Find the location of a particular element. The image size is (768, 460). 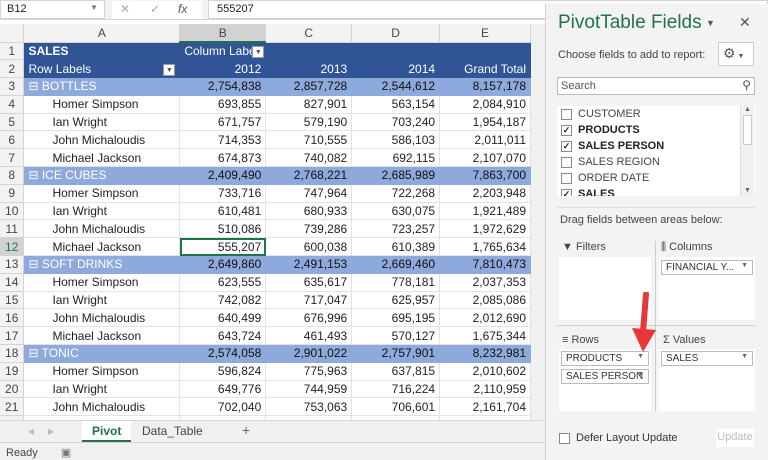

value-cell: 742,082 is located at coordinates (223, 300).